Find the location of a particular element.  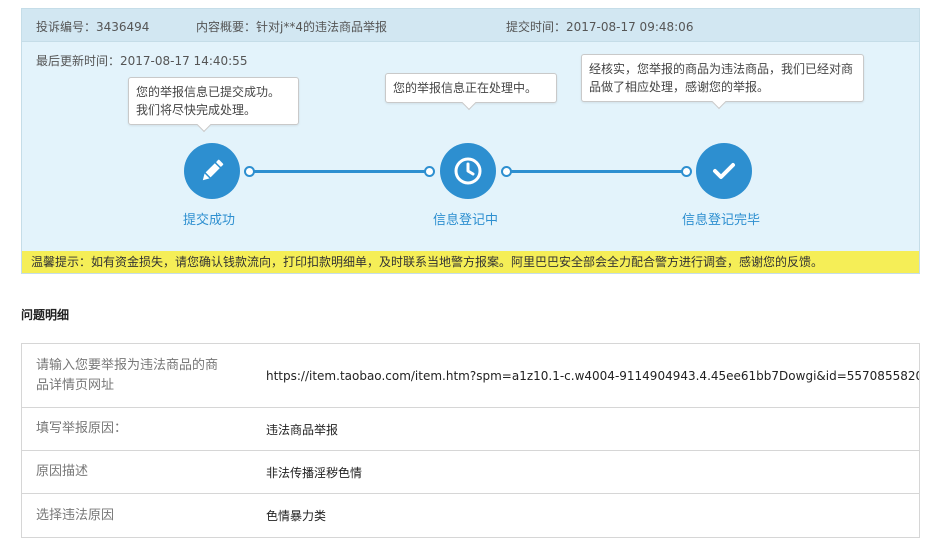

section-title: 问题明细 is located at coordinates (45, 315).